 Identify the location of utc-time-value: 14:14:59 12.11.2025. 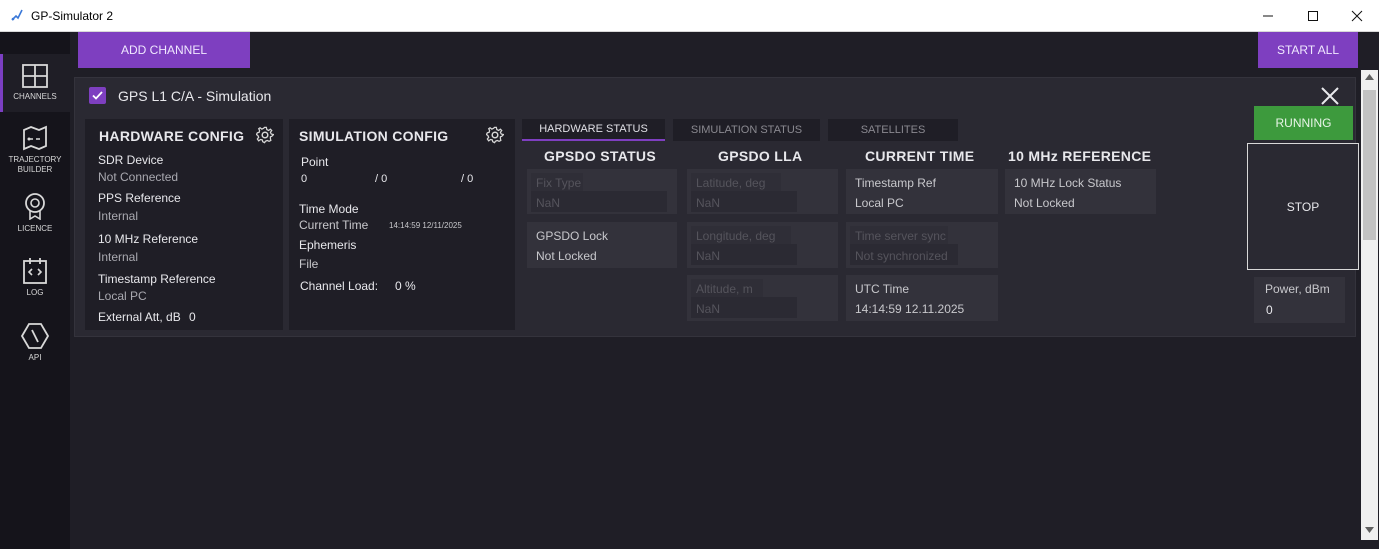
(910, 309).